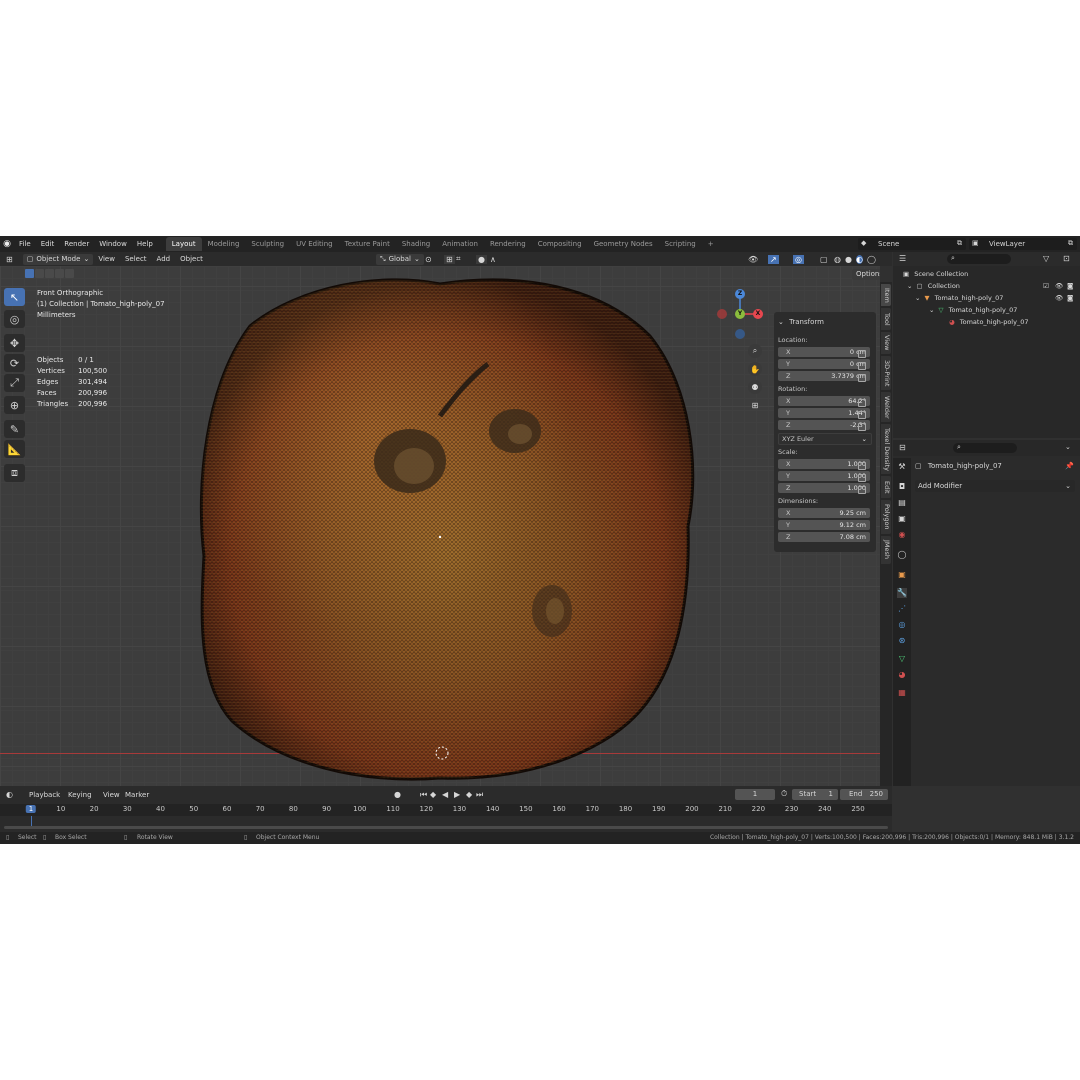  What do you see at coordinates (457, 794) in the screenshot?
I see `play-icon: ▶` at bounding box center [457, 794].